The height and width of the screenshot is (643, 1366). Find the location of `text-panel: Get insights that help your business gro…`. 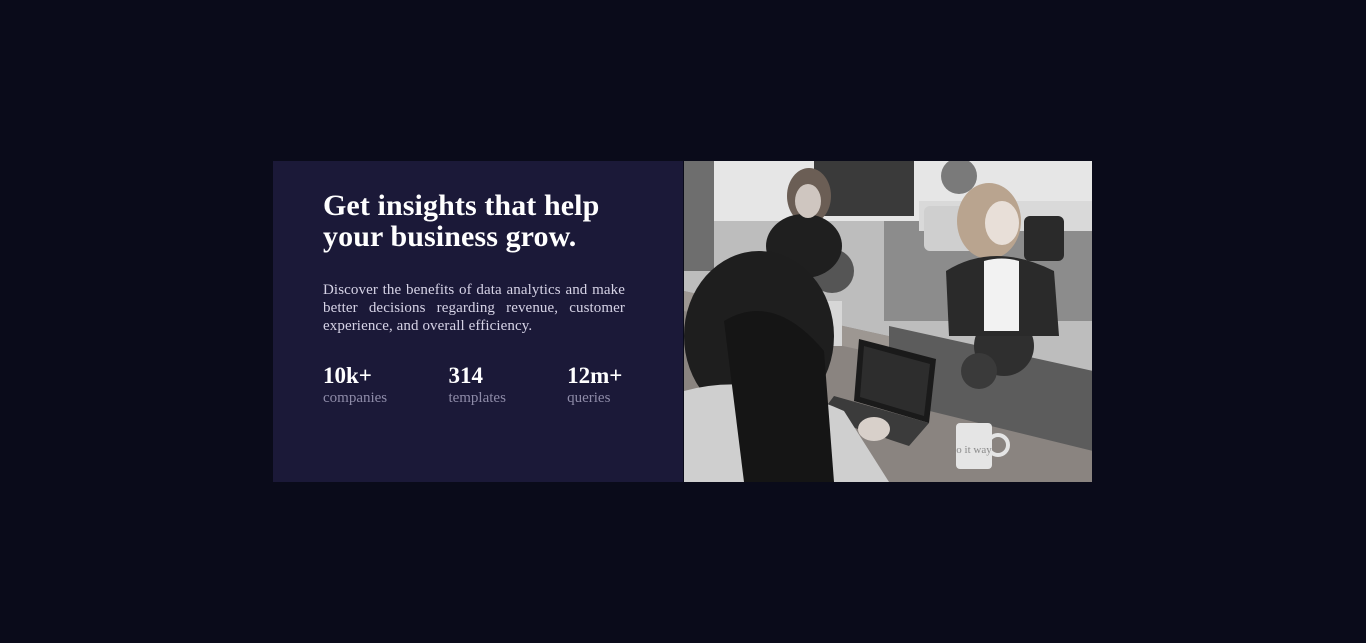

text-panel: Get insights that help your business gro… is located at coordinates (478, 321).